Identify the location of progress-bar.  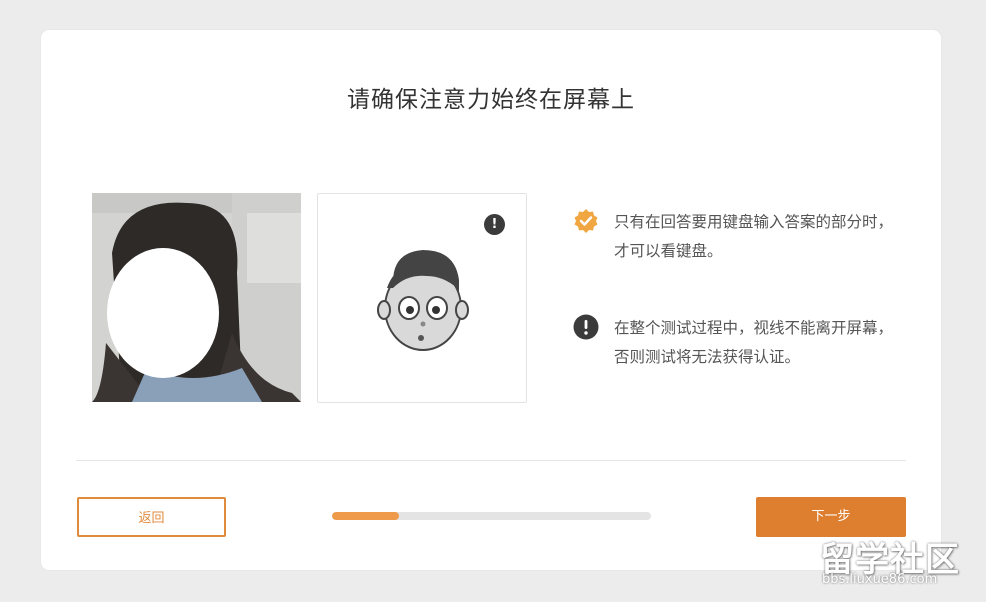
(491, 516).